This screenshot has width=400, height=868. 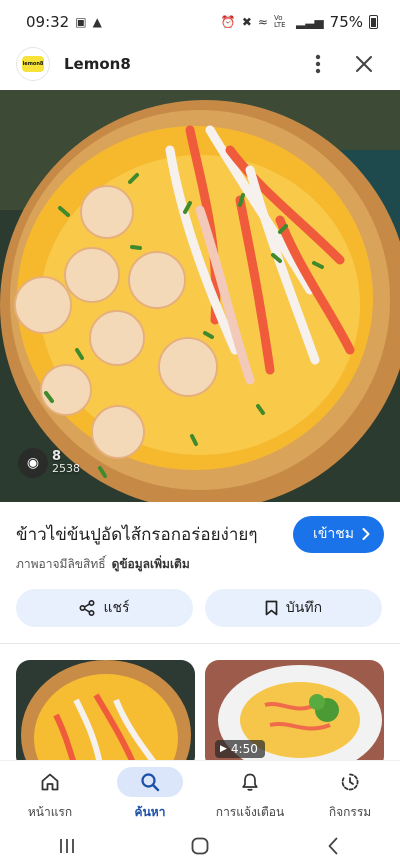 I want to click on recents-icon, so click(x=66, y=846).